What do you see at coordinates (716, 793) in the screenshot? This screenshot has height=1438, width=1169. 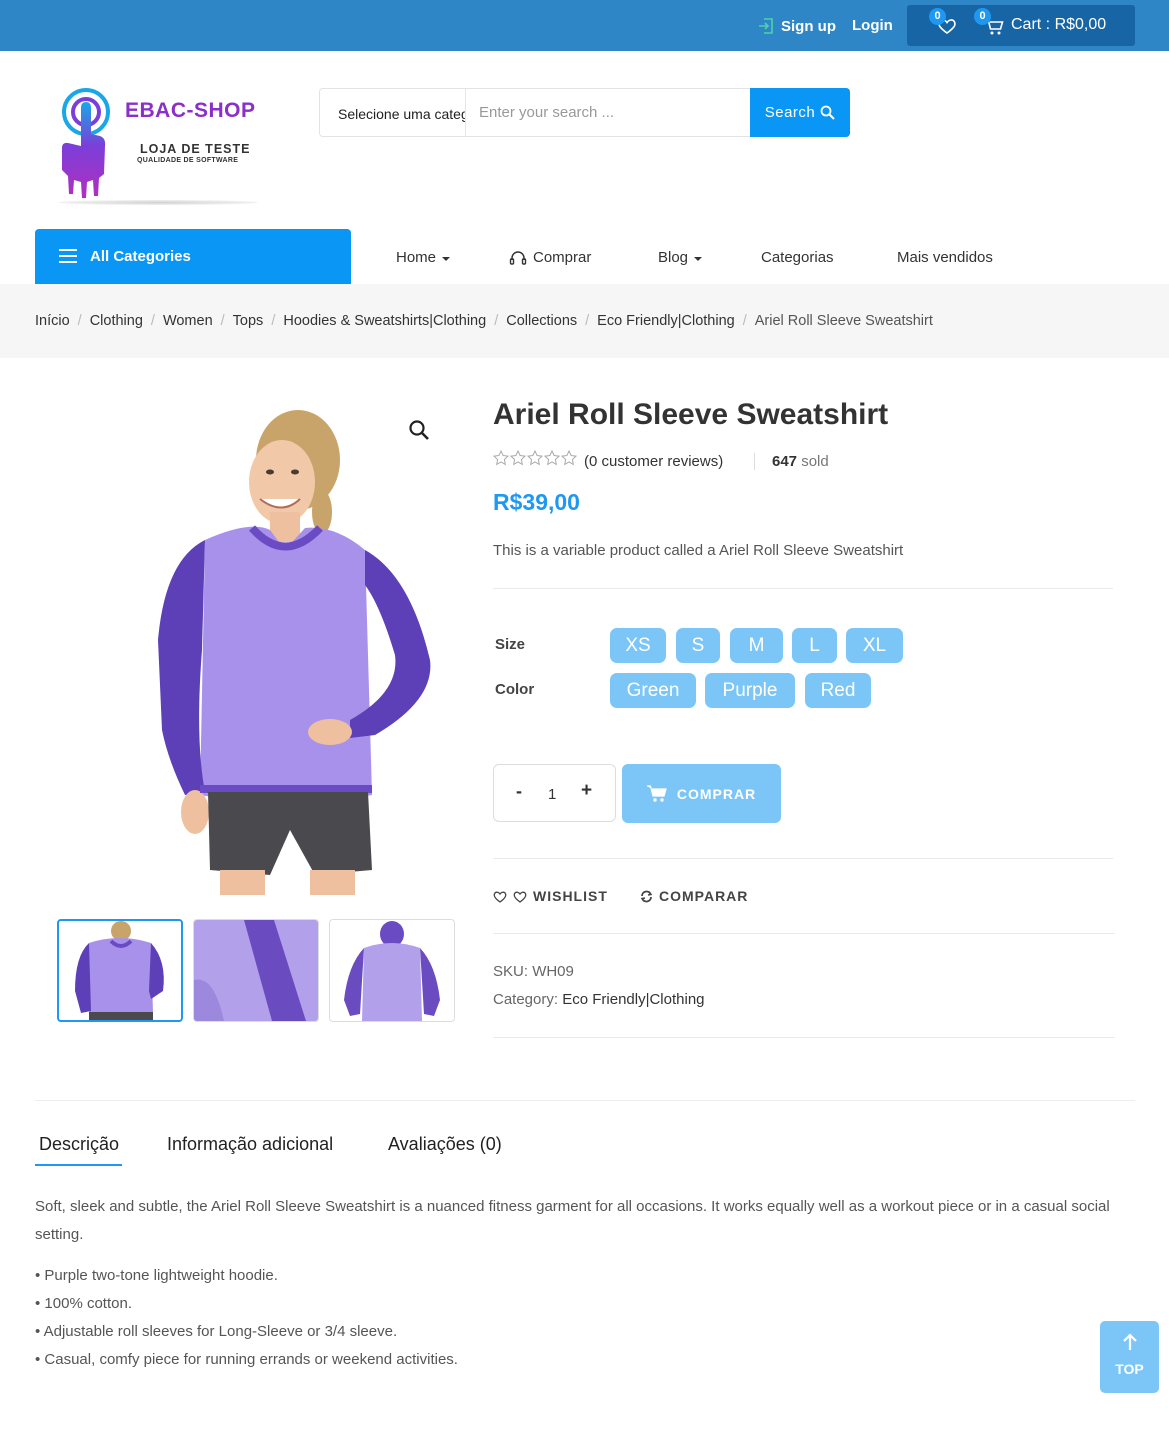 I see `add-to-cart-label: COMPRAR` at bounding box center [716, 793].